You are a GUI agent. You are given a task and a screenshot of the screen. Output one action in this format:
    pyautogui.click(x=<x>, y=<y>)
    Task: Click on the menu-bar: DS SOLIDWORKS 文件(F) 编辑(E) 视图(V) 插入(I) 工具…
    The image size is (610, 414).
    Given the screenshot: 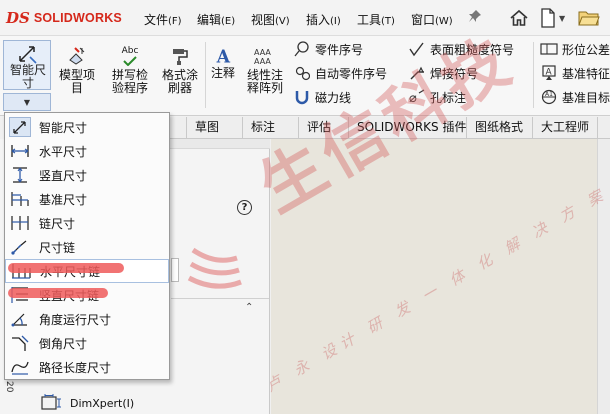 What is the action you would take?
    pyautogui.click(x=305, y=18)
    